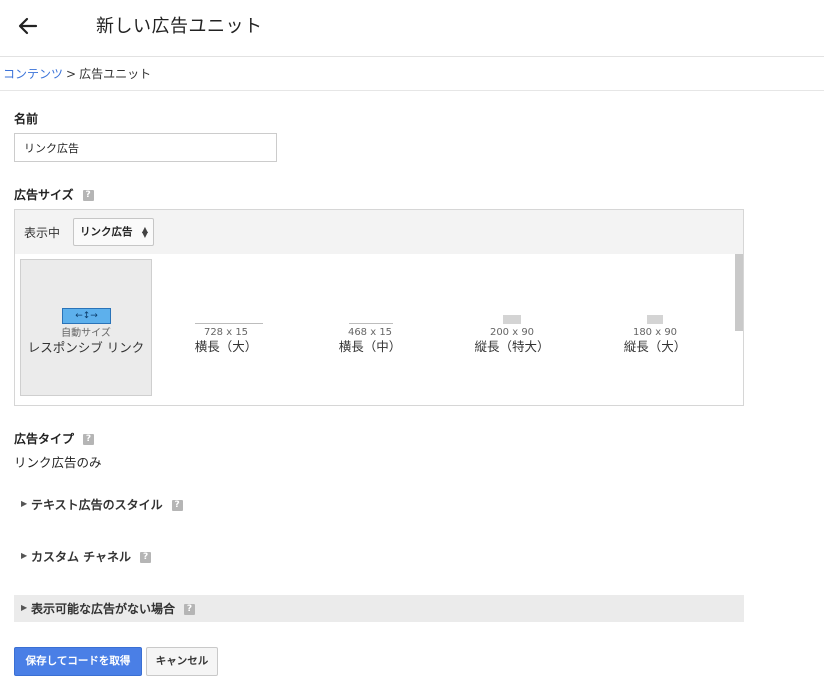 Image resolution: width=824 pixels, height=695 pixels. I want to click on top-bar: 新しい広告ユニット, so click(412, 28).